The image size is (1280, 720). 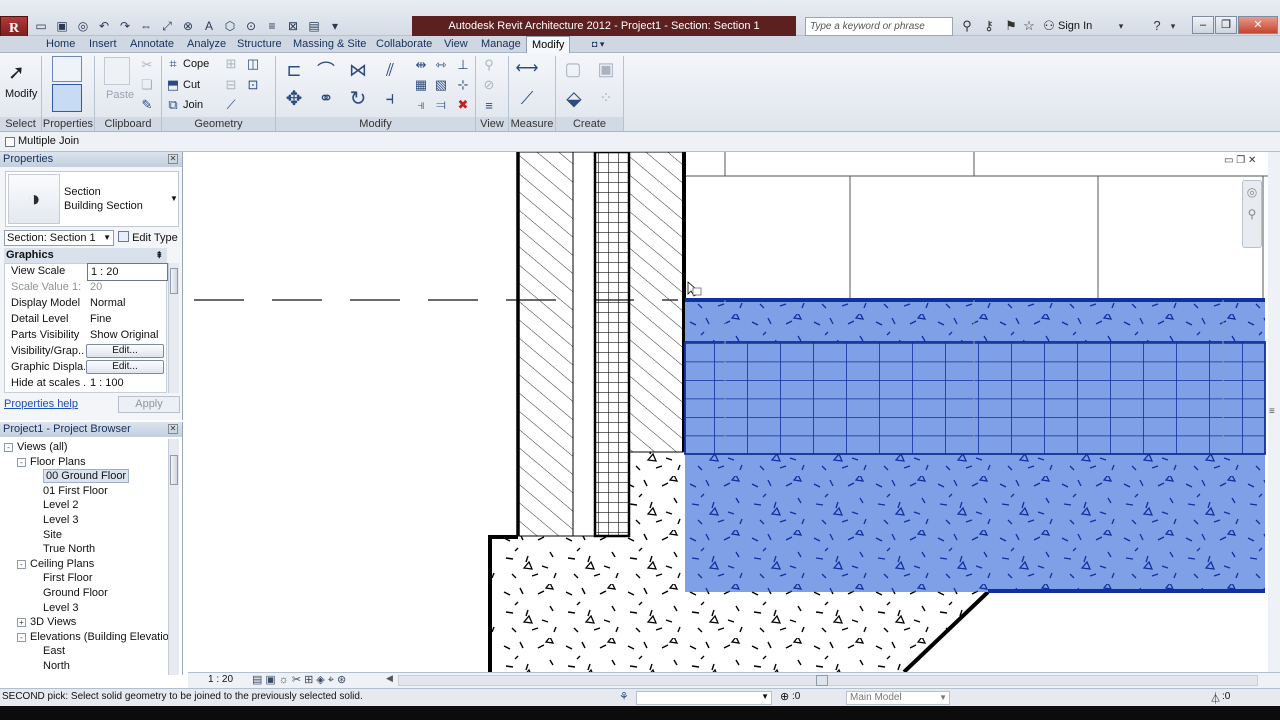 What do you see at coordinates (294, 70) in the screenshot?
I see `align-icon: ⊏` at bounding box center [294, 70].